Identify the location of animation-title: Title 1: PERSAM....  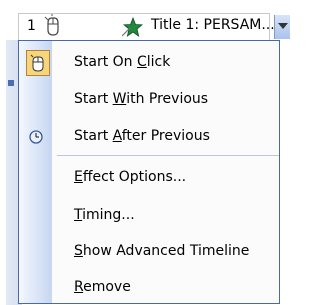
(213, 25).